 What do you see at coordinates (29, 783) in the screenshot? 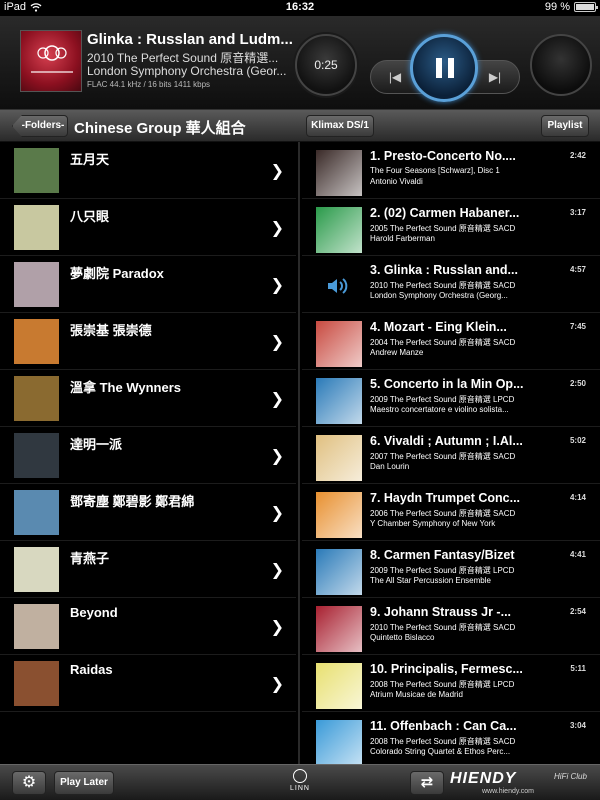
I see `settings-button: ⚙` at bounding box center [29, 783].